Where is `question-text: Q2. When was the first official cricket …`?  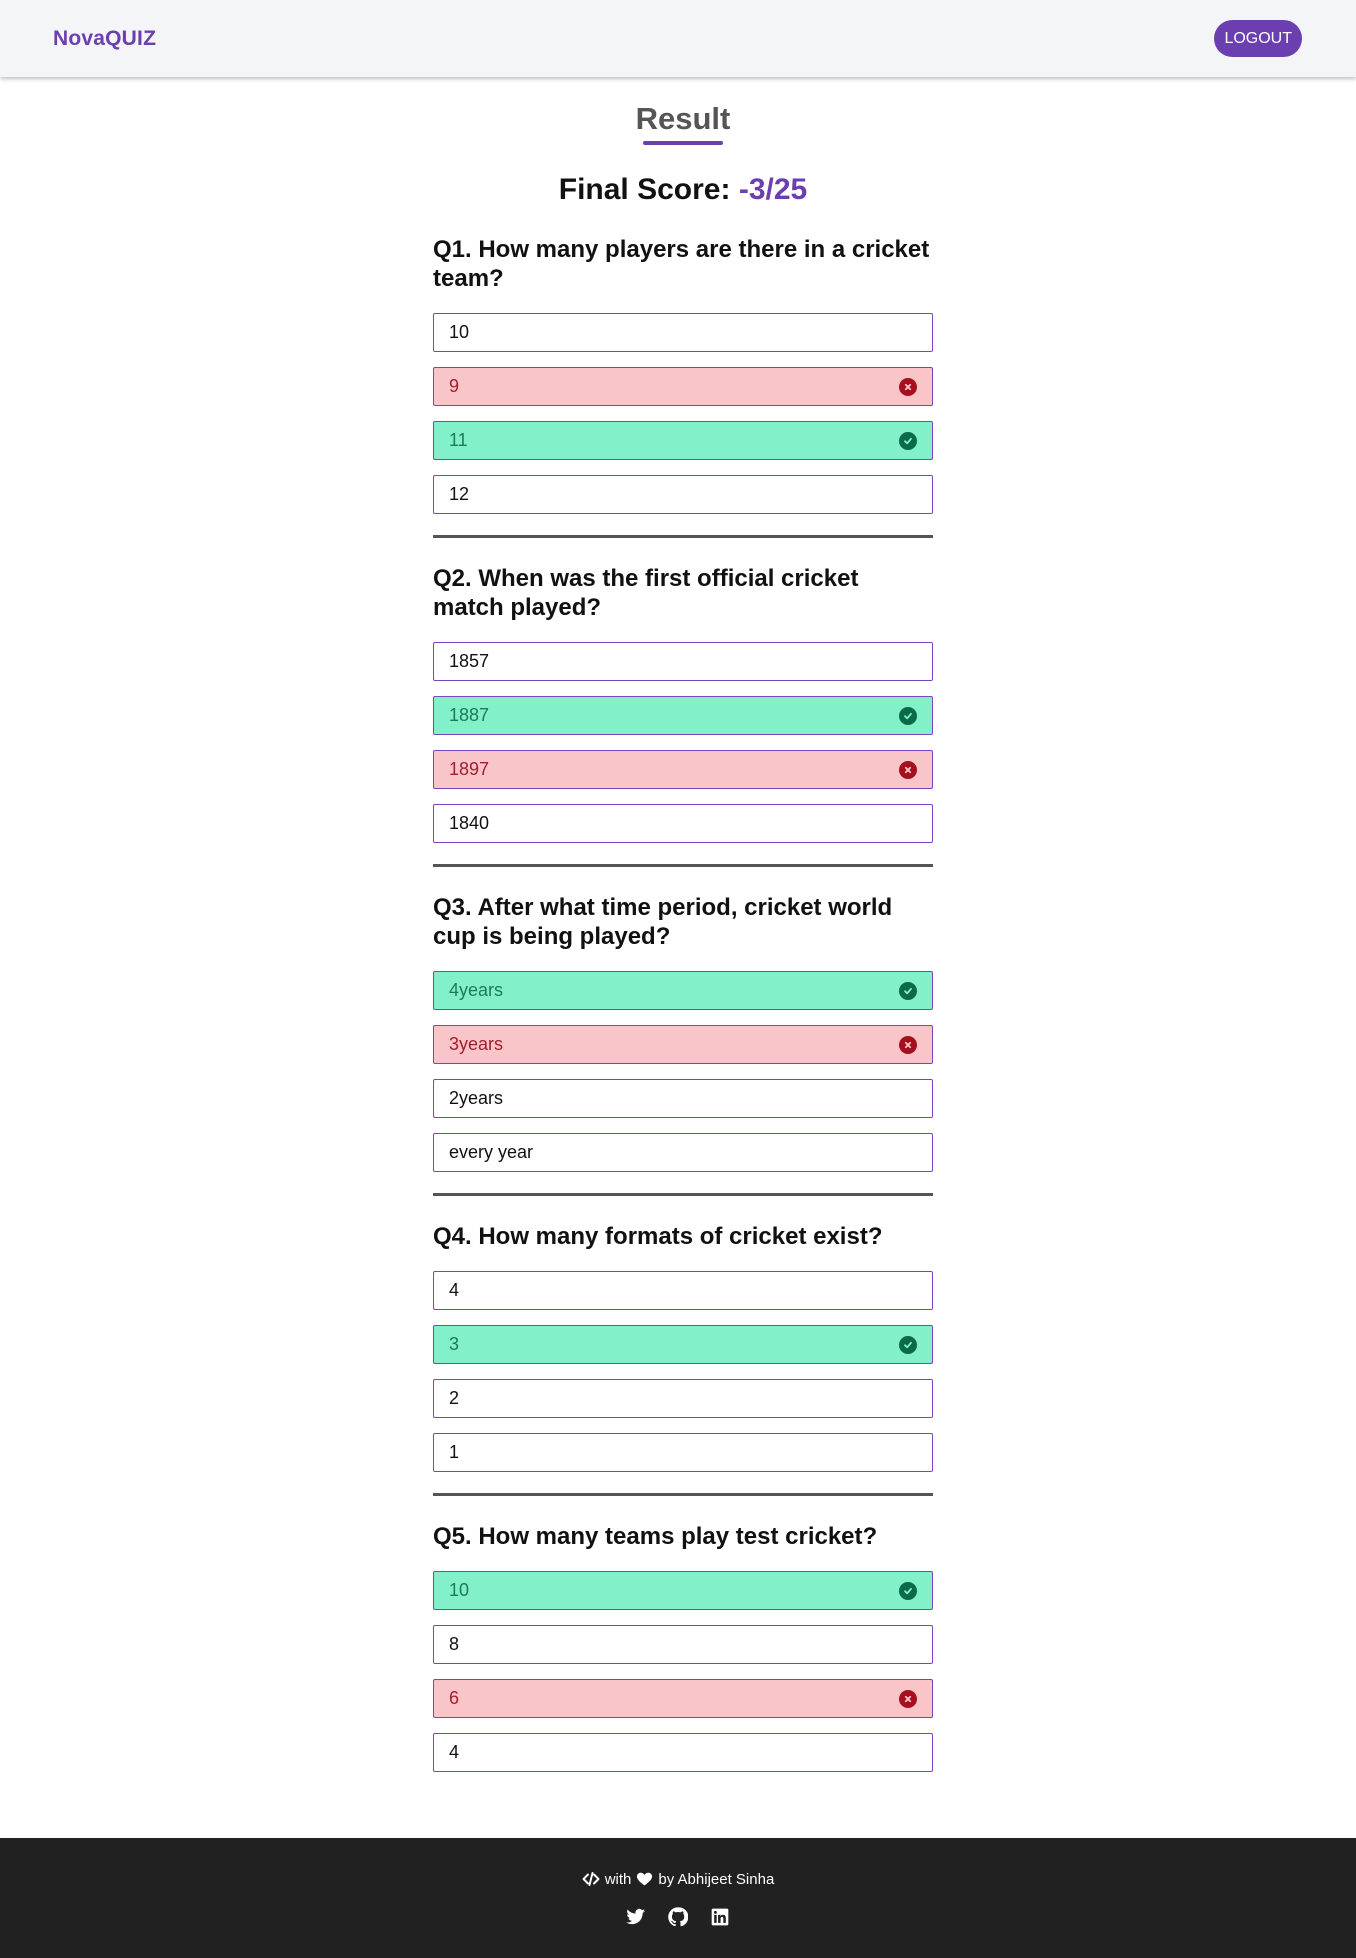
question-text: Q2. When was the first official cricket … is located at coordinates (646, 593).